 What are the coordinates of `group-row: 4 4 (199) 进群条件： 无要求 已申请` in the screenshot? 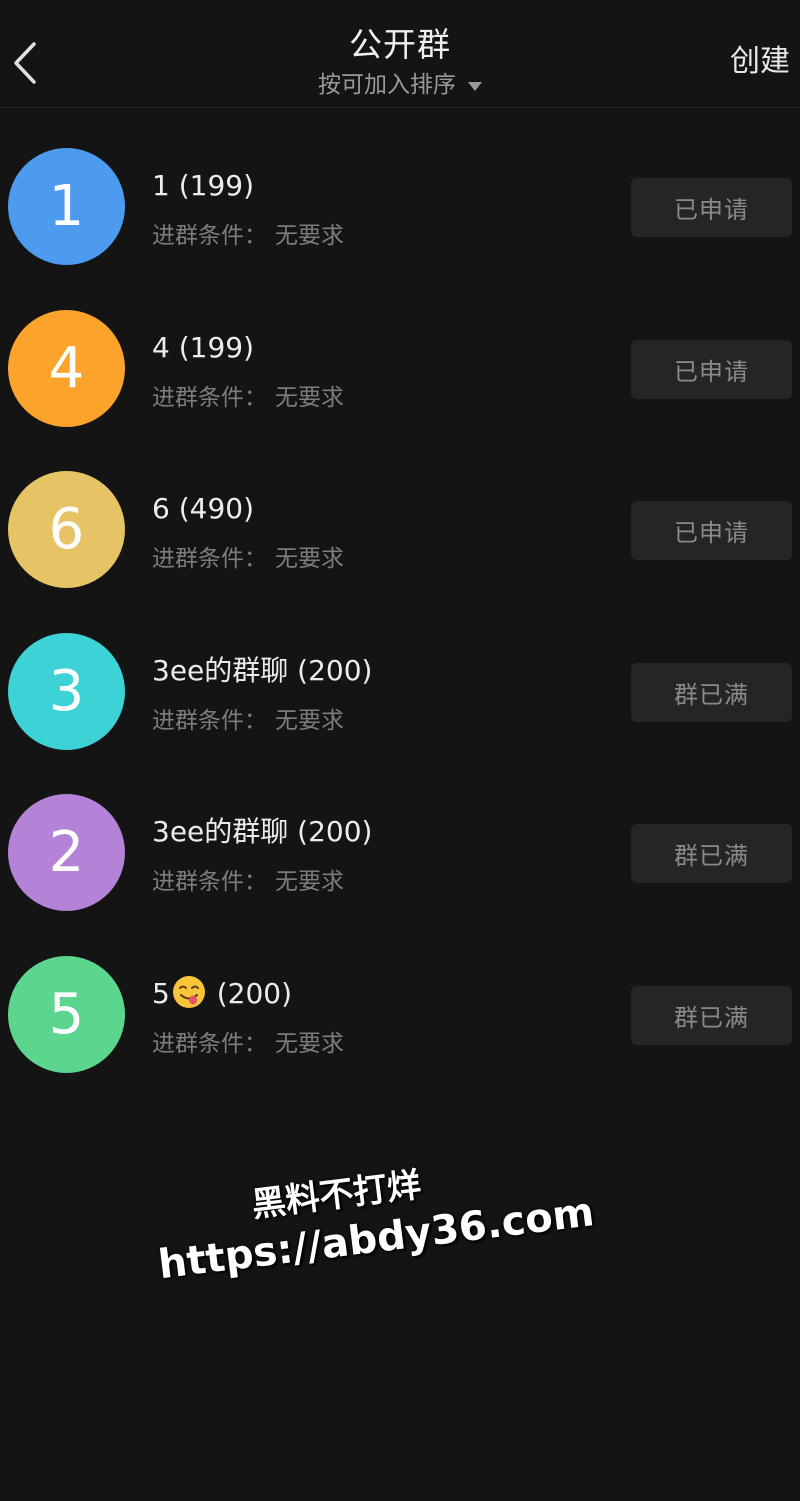 It's located at (400, 351).